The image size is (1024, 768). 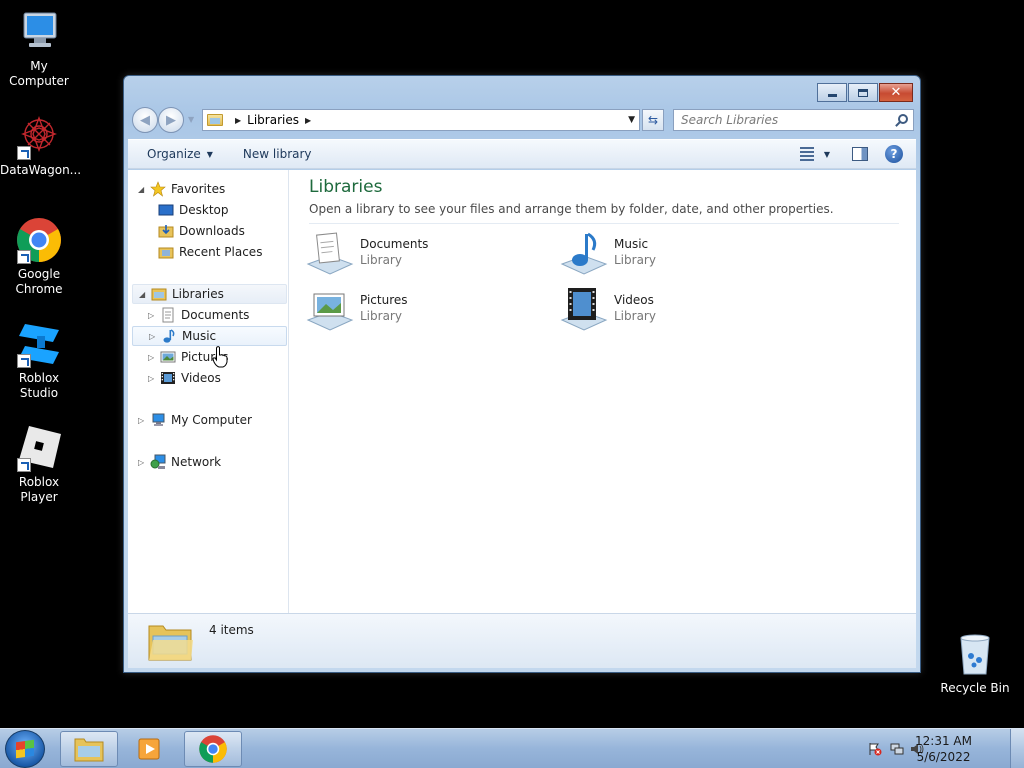 I want to click on refresh-button: ⇆, so click(x=653, y=120).